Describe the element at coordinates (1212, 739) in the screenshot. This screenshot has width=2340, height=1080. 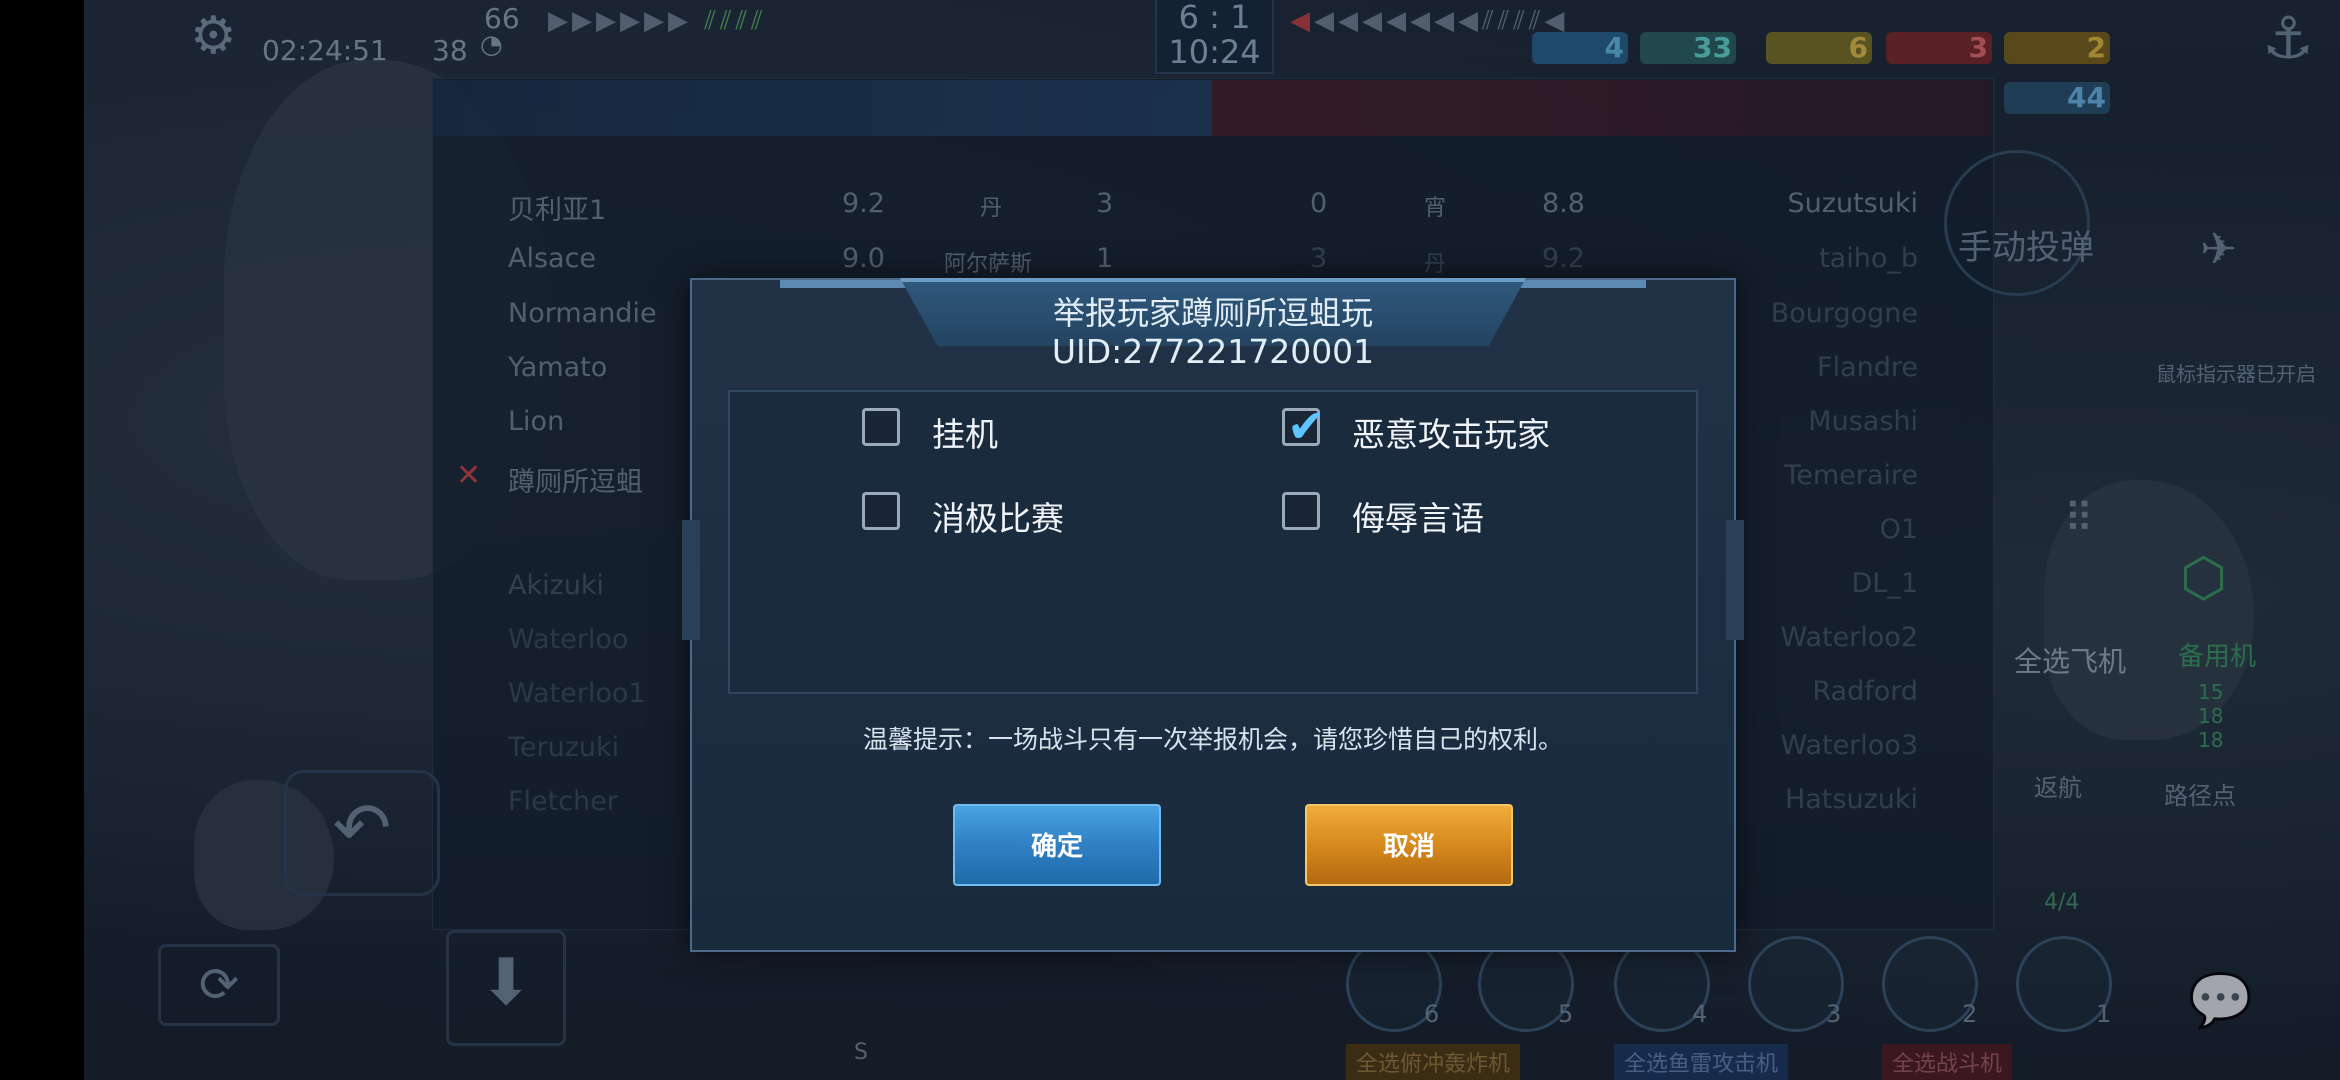
I see `report-tip: 温馨提示：一场战斗只有一次举报机会，请您珍惜自己的权利。` at that location.